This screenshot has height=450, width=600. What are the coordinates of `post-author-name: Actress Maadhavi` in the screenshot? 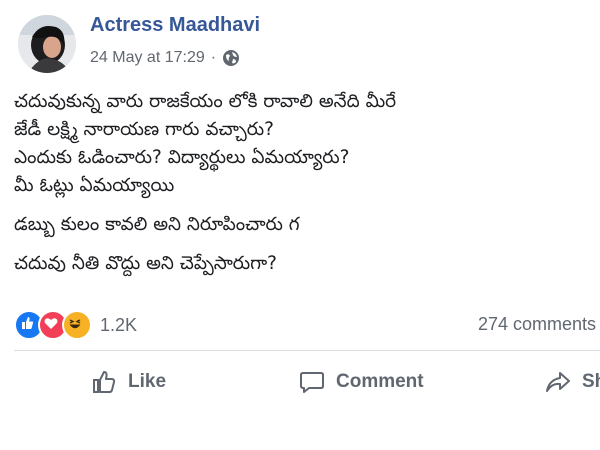 It's located at (175, 25).